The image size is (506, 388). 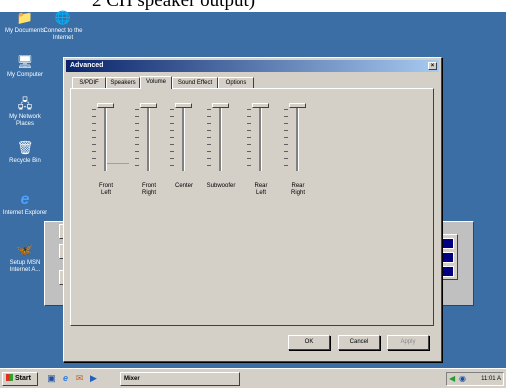 I want to click on slider-label: Front Left, so click(x=105, y=189).